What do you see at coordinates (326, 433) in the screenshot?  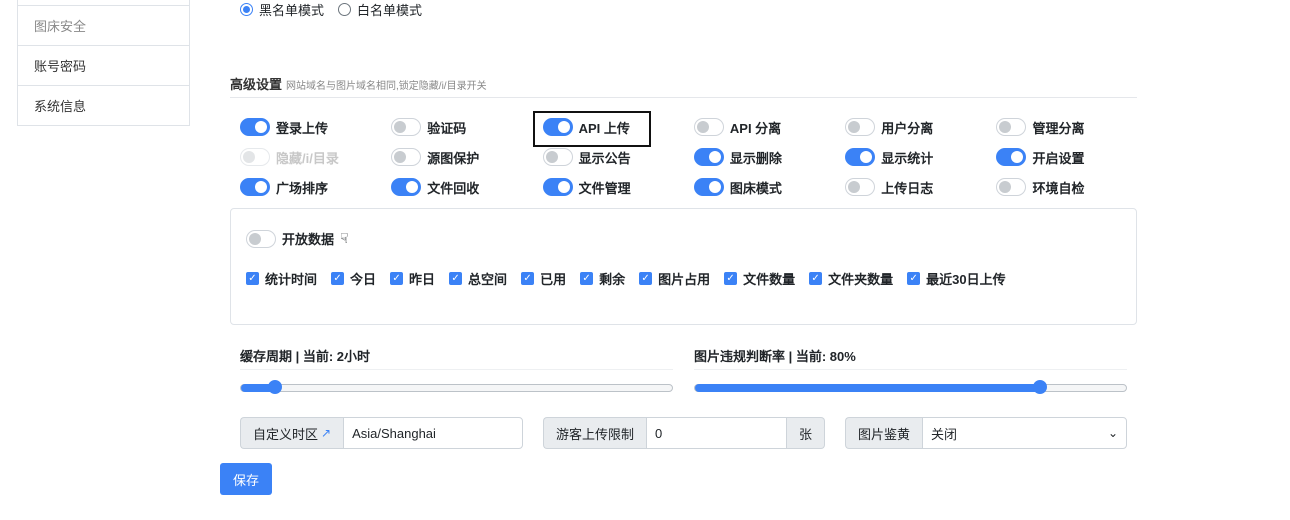 I see `external-link-icon: ↗` at bounding box center [326, 433].